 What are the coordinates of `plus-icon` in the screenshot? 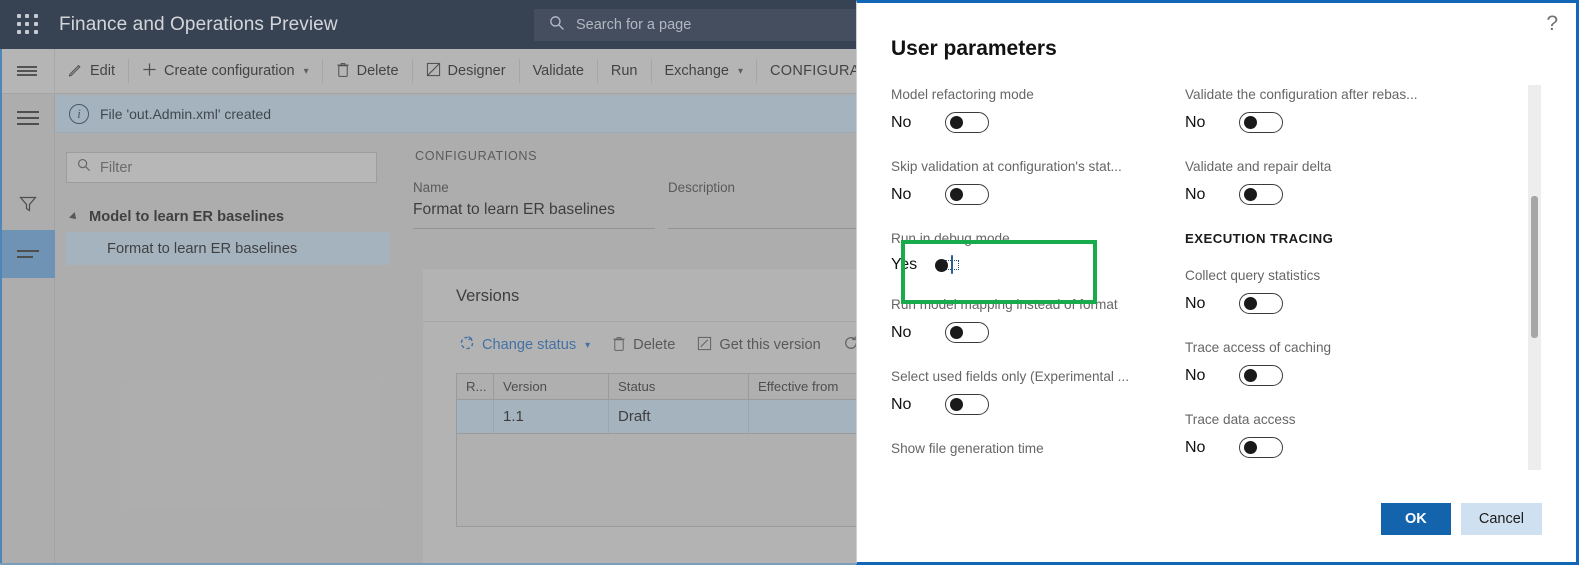 It's located at (149, 71).